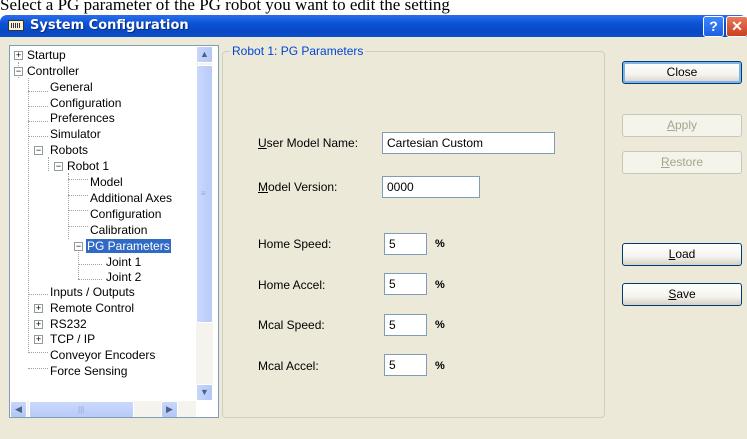 The height and width of the screenshot is (439, 747). Describe the element at coordinates (713, 26) in the screenshot. I see `help-button: ?` at that location.